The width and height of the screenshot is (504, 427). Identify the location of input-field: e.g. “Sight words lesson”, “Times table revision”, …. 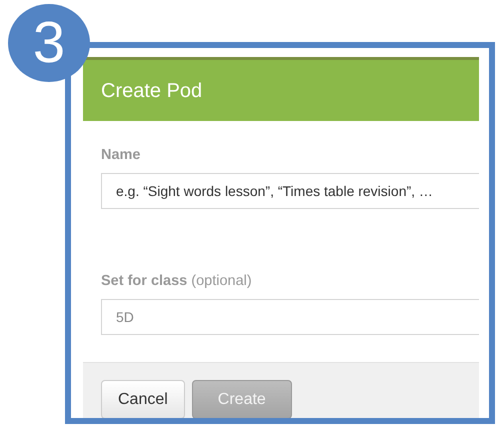
(290, 190).